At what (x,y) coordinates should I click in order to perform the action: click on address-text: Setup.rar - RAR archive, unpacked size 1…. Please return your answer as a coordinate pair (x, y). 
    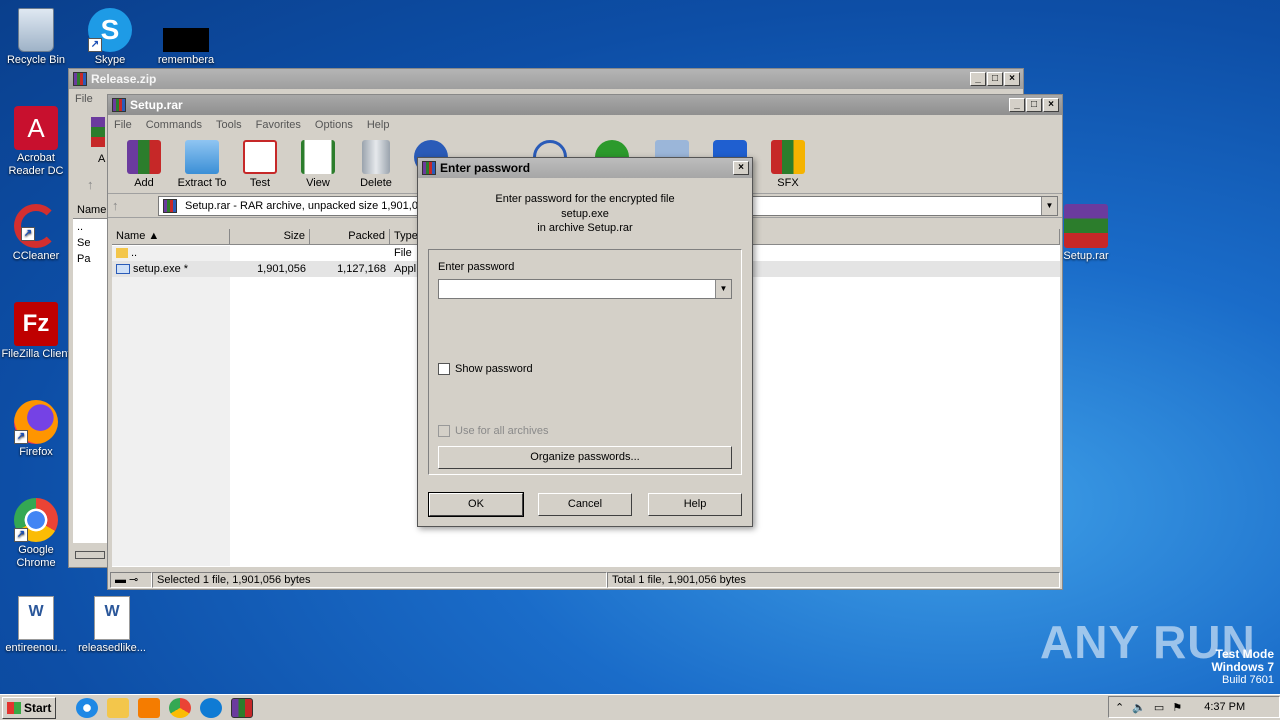
    Looking at the image, I should click on (305, 205).